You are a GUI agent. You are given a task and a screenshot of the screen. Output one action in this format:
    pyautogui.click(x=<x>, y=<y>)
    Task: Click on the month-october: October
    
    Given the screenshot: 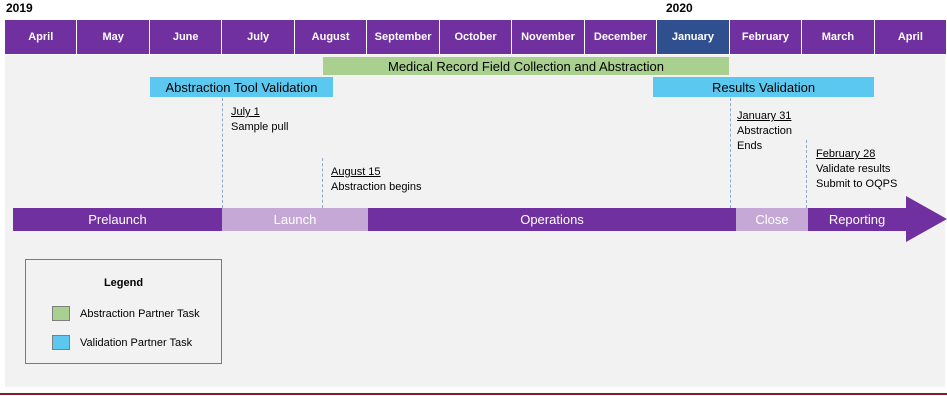 What is the action you would take?
    pyautogui.click(x=476, y=37)
    